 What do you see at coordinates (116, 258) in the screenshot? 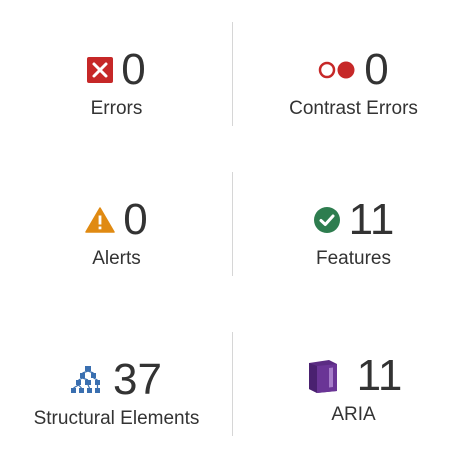
I see `alerts-label: Alerts` at bounding box center [116, 258].